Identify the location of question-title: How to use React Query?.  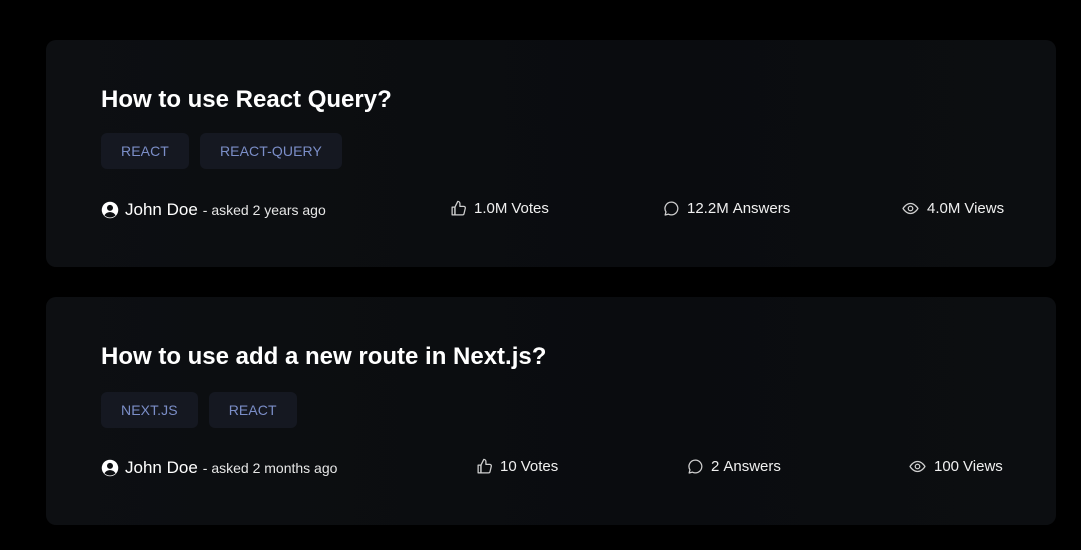
(246, 100).